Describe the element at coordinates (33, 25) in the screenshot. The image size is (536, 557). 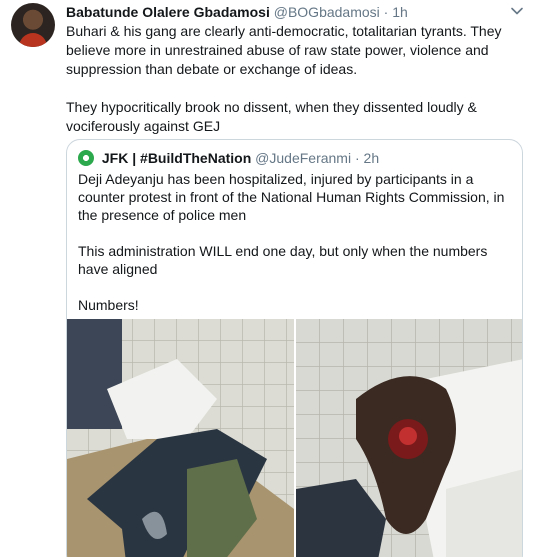
I see `author-avatar` at that location.